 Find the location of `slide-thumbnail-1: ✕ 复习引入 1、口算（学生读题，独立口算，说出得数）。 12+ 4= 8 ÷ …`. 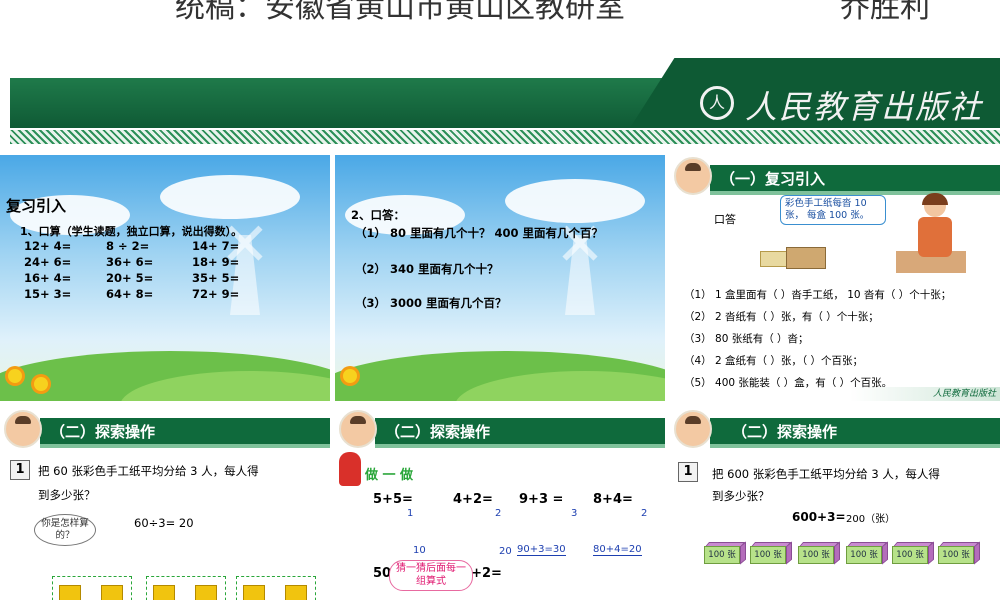

slide-thumbnail-1: ✕ 复习引入 1、口算（学生读题，独立口算，说出得数）。 12+ 4= 8 ÷ … is located at coordinates (165, 278).